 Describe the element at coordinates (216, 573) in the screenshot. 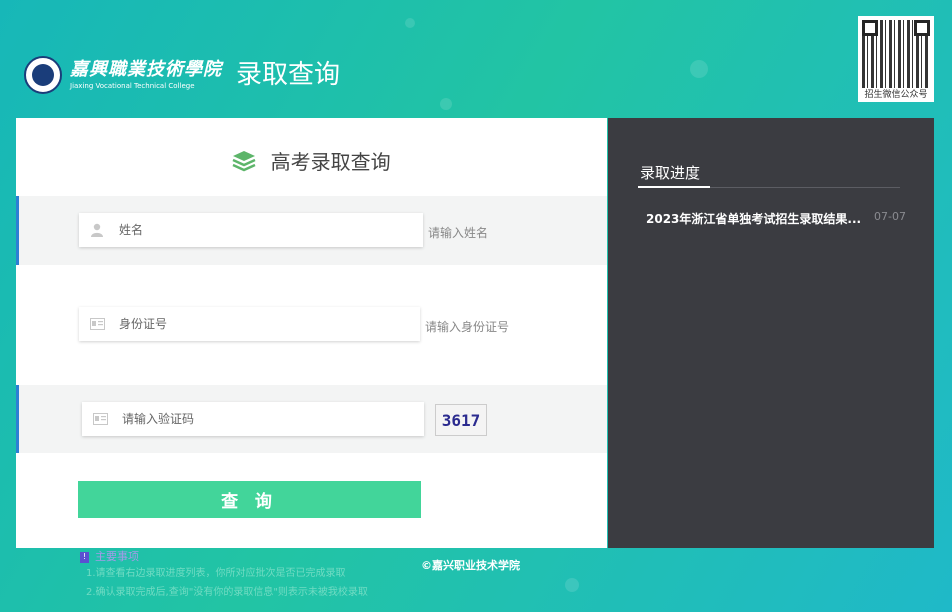

I see `notice-line: 1.请查看右边录取进度列表，你所对应批次是否已完成录取` at that location.